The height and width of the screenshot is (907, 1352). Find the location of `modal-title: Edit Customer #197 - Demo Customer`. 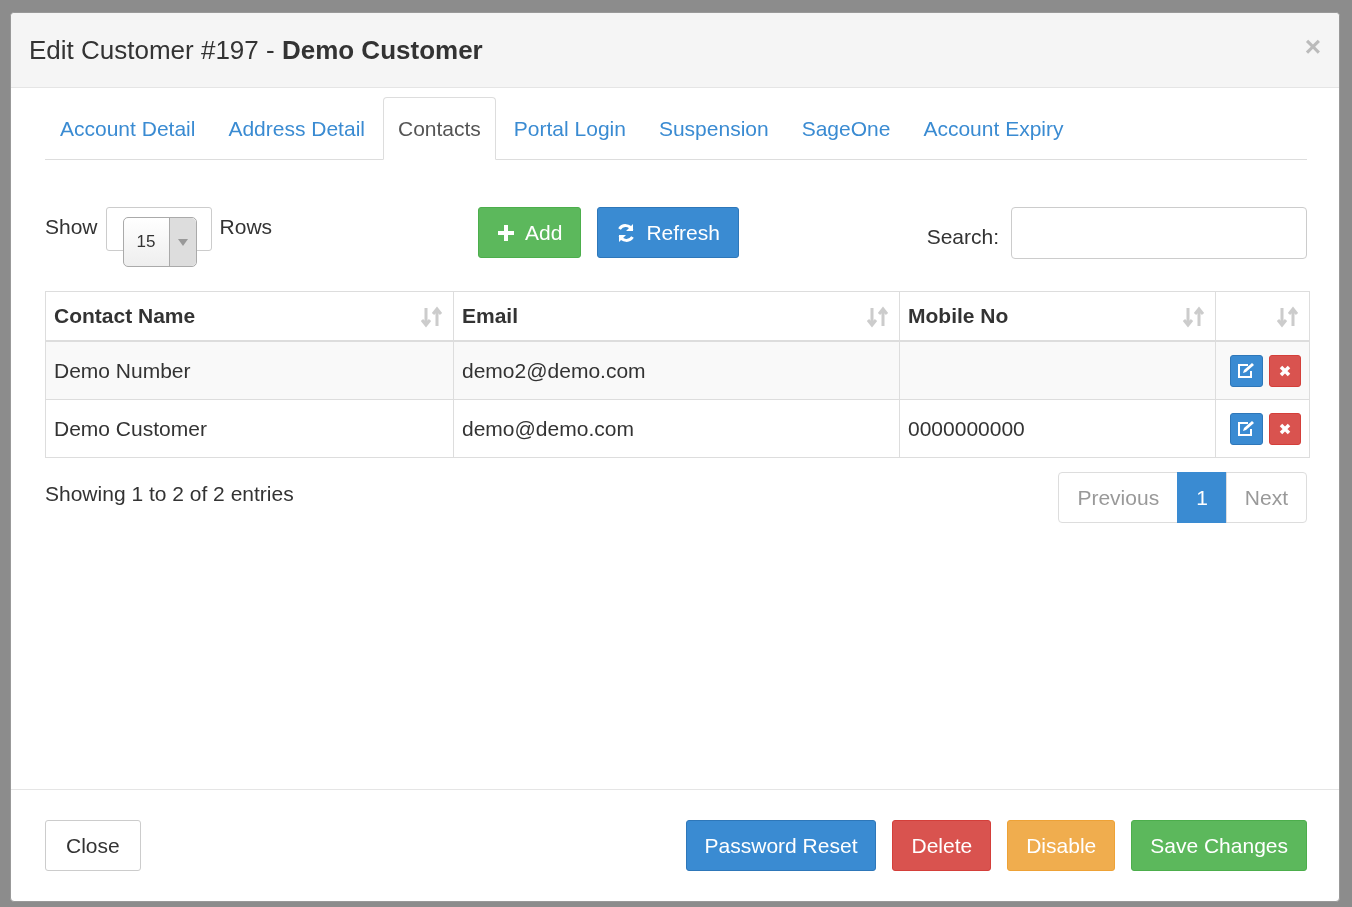

modal-title: Edit Customer #197 - Demo Customer is located at coordinates (256, 50).